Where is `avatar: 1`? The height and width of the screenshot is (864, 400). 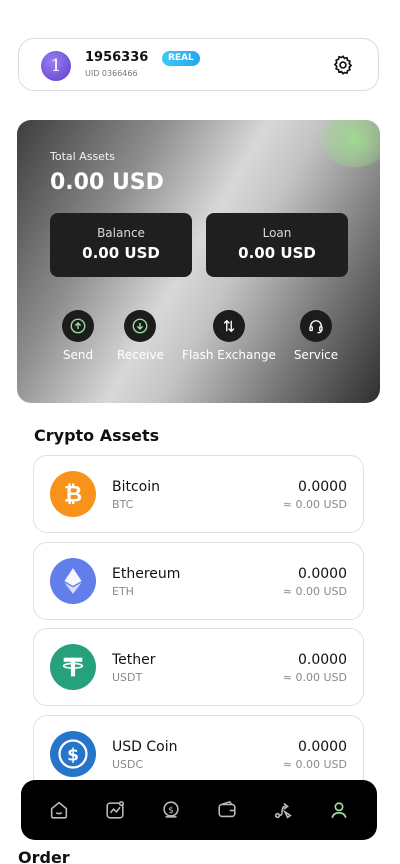
avatar: 1 is located at coordinates (56, 66).